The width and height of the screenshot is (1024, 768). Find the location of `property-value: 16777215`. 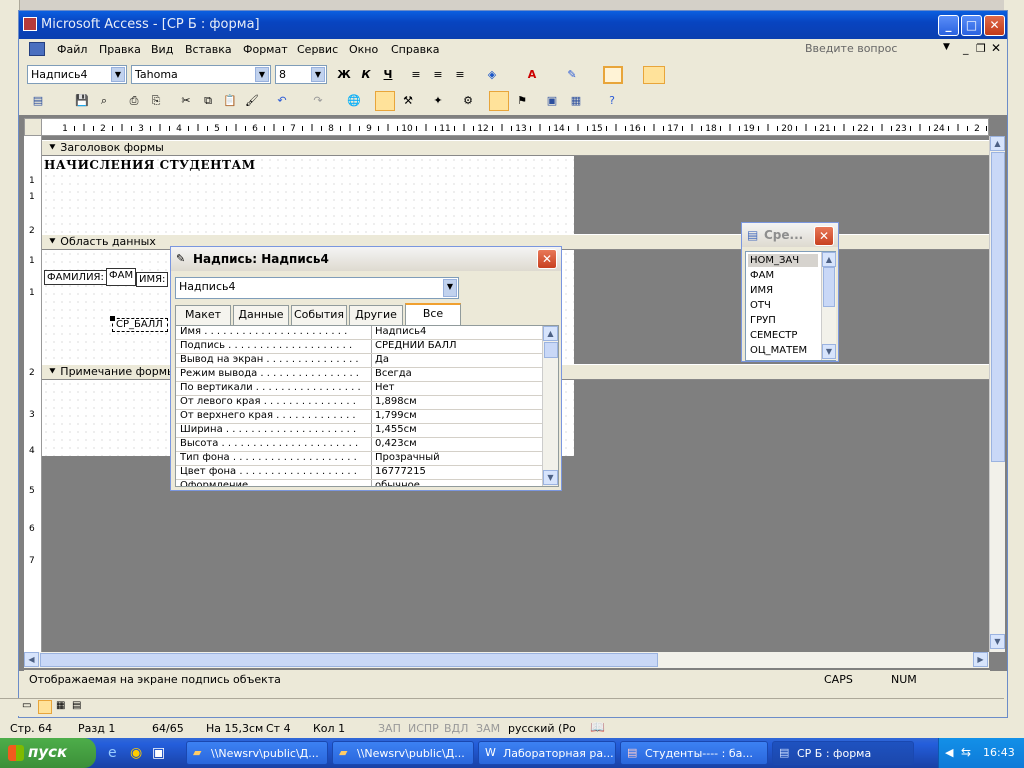

property-value: 16777215 is located at coordinates (447, 472).